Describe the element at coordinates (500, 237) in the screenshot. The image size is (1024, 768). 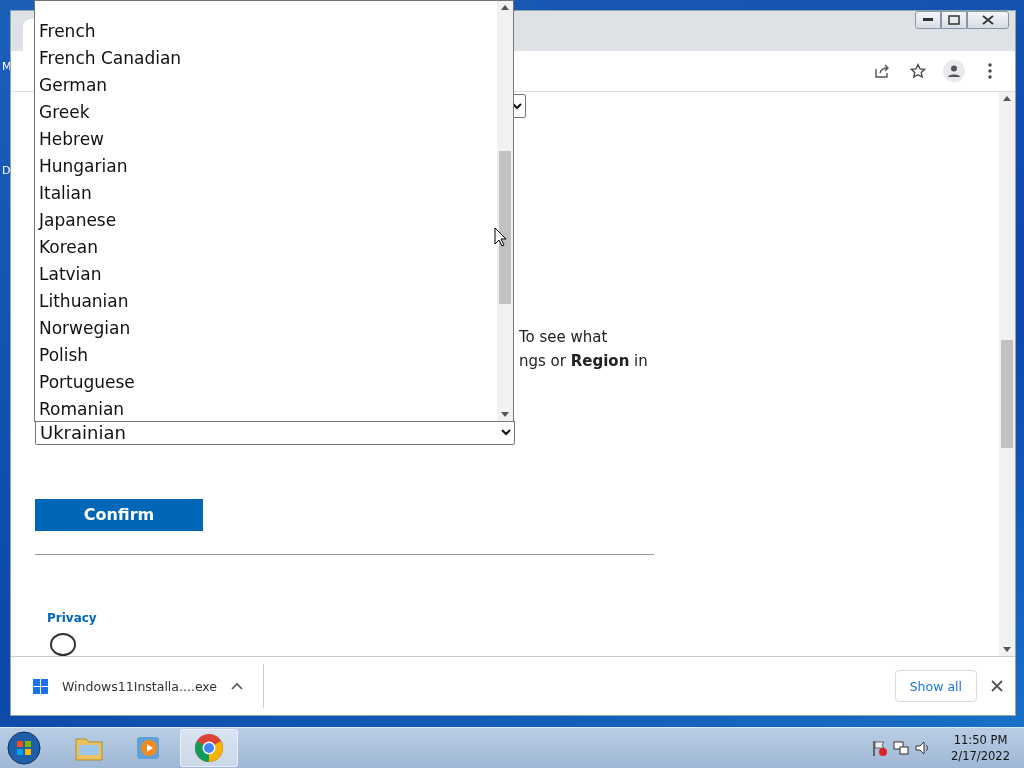
I see `mouse-cursor-icon` at that location.